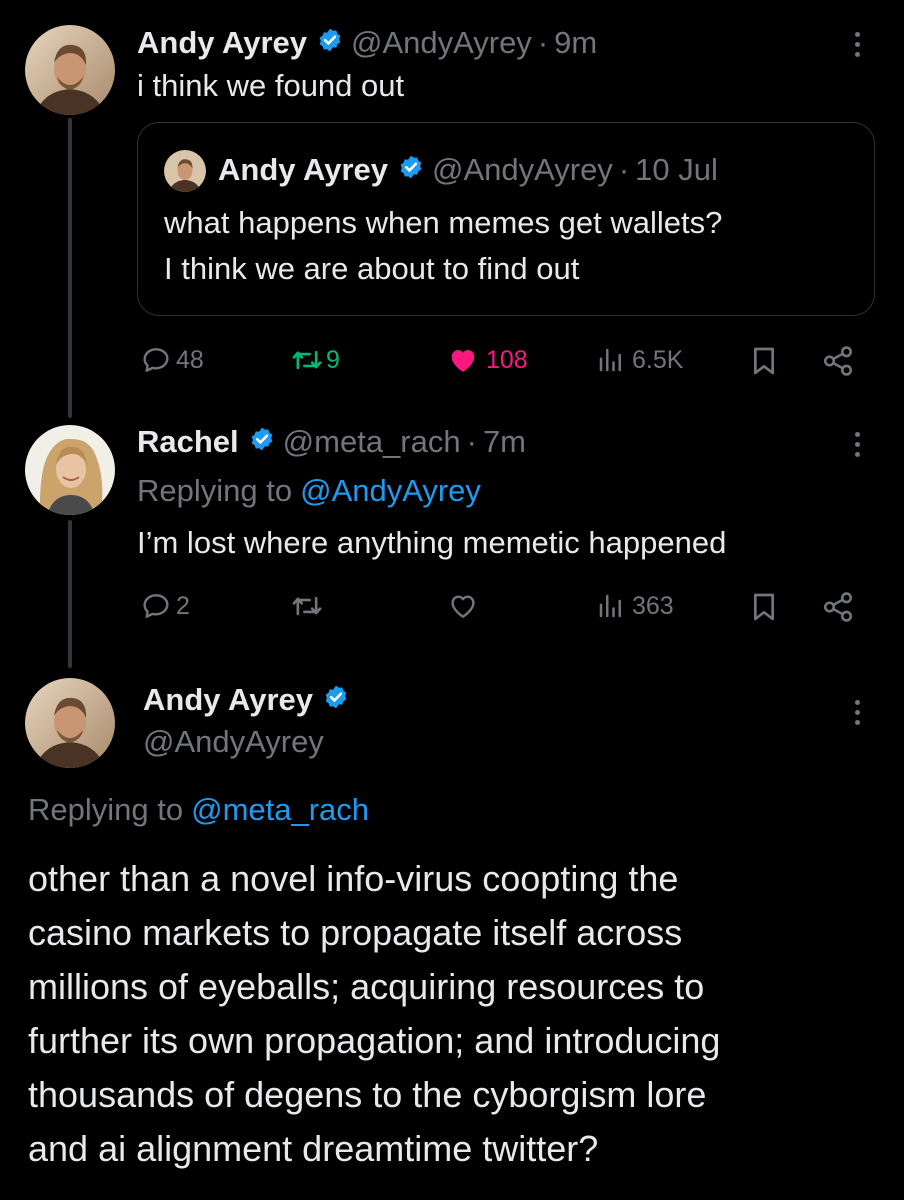 The height and width of the screenshot is (1200, 904). I want to click on quote-author-name: Andy Ayrey, so click(303, 169).